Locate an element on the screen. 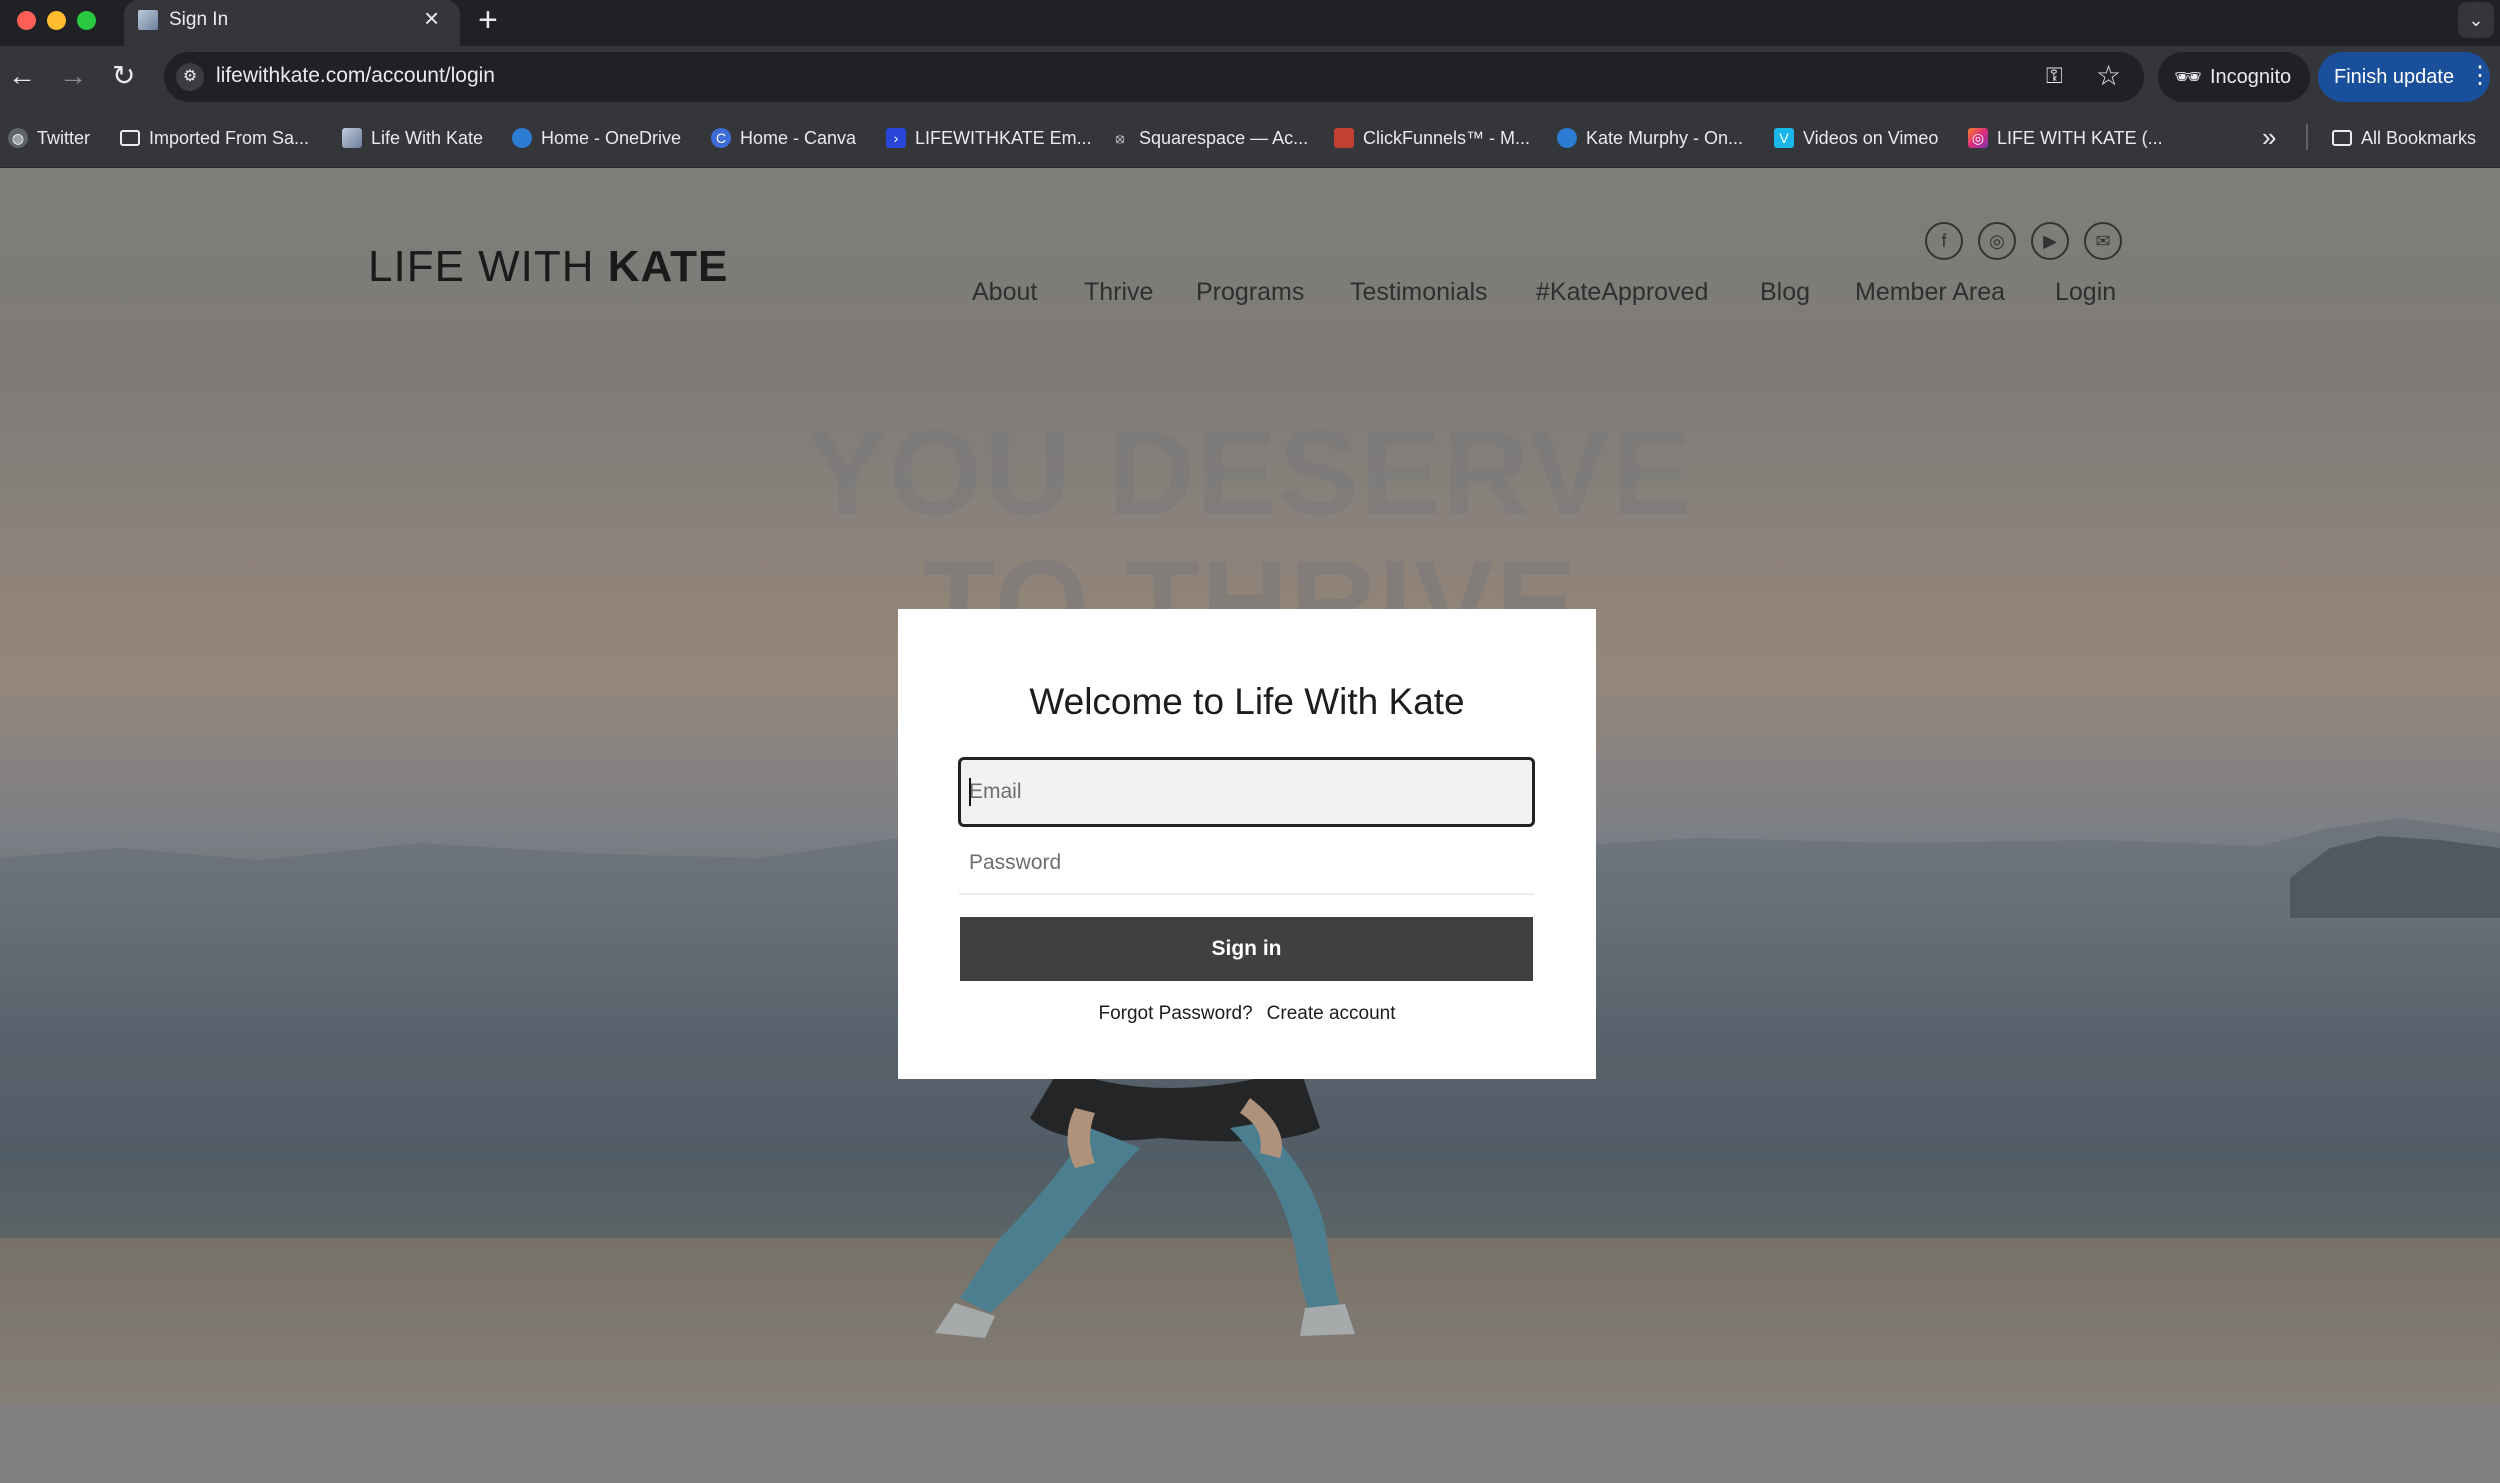 Image resolution: width=2500 pixels, height=1483 pixels. tab-close-icon: × is located at coordinates (431, 18).